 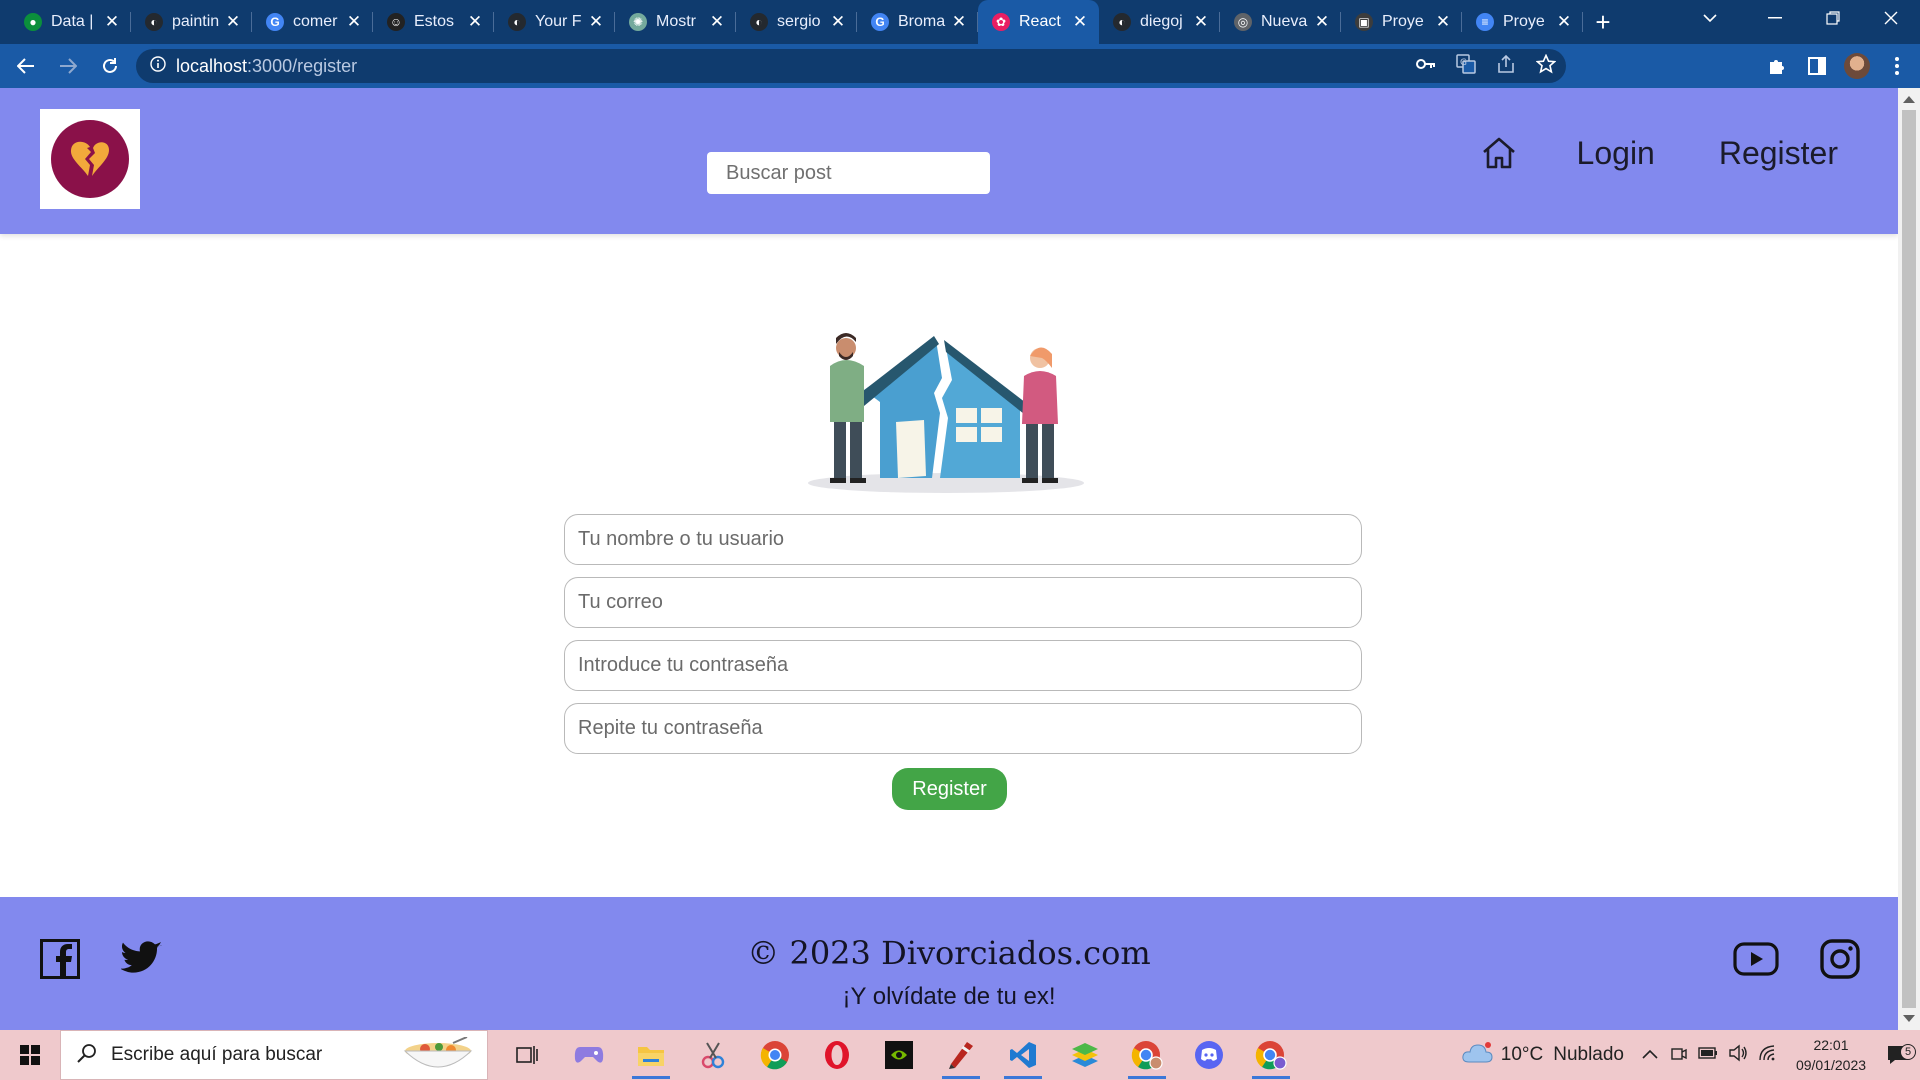 I want to click on restore-button, so click(x=1833, y=18).